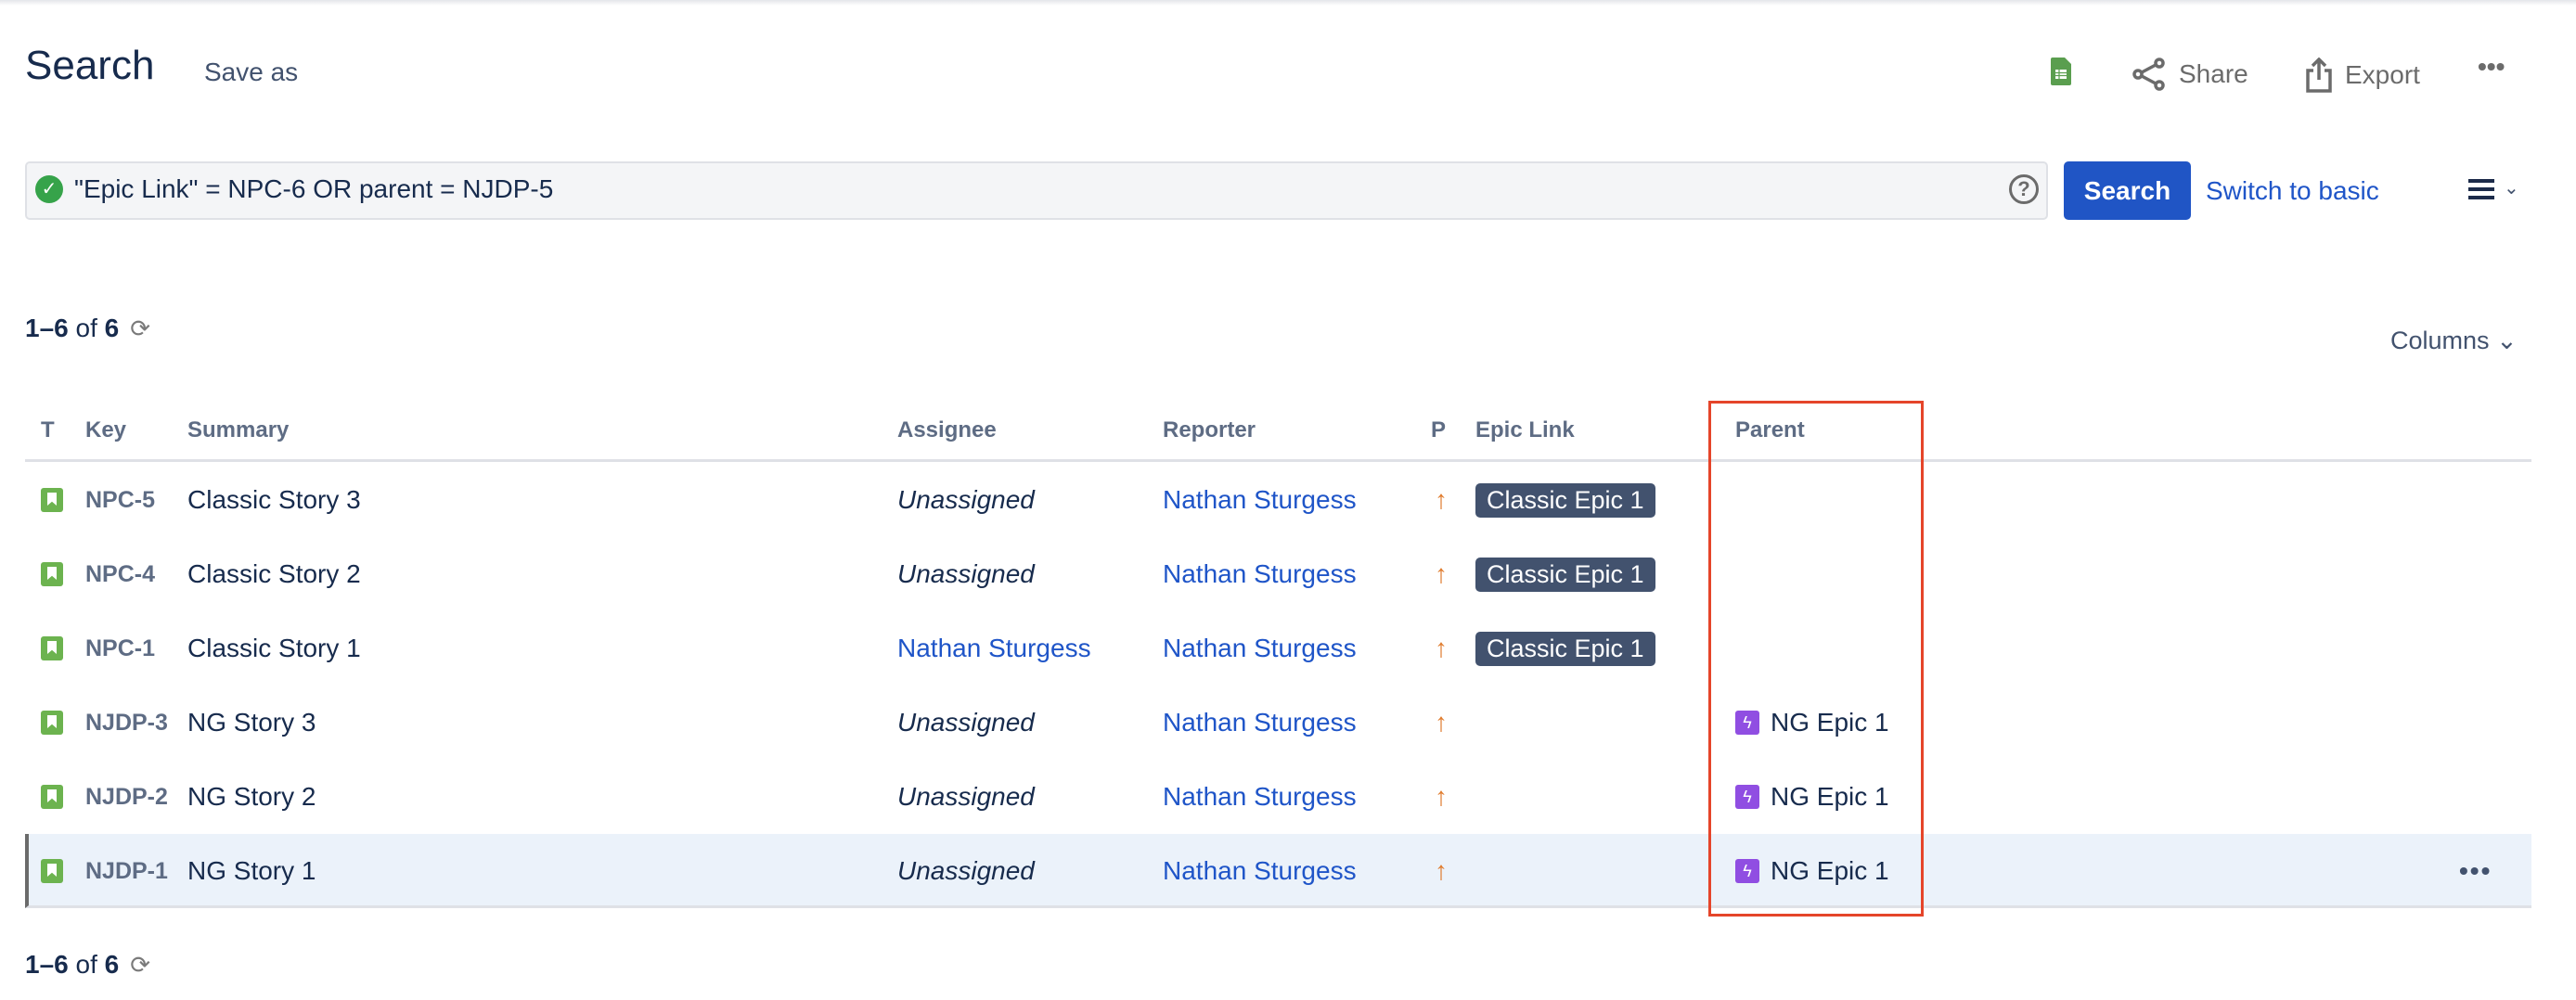 The width and height of the screenshot is (2576, 1000). I want to click on sheets-button, so click(2061, 71).